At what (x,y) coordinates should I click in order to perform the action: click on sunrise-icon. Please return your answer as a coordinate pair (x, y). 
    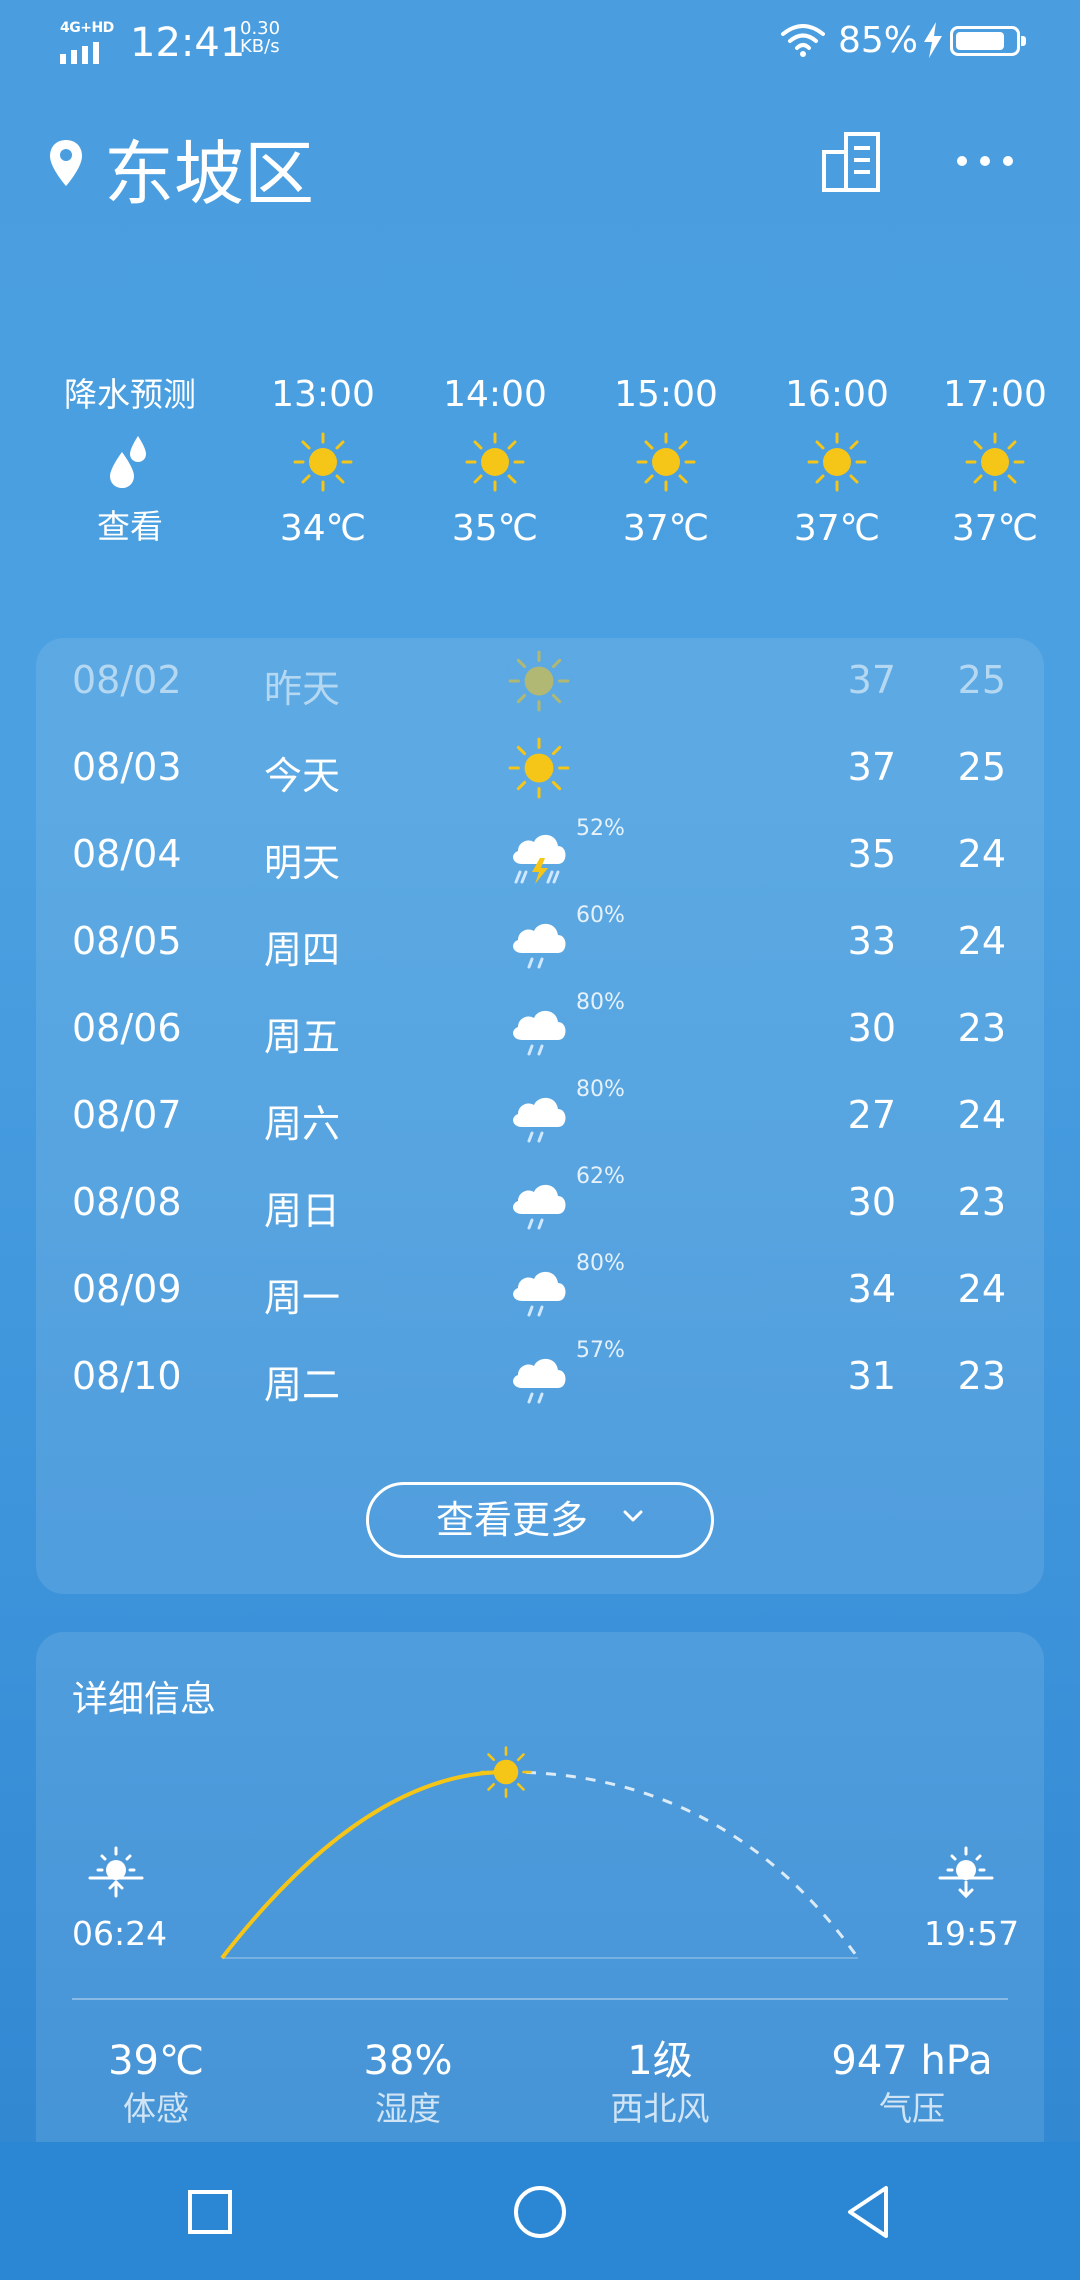
    Looking at the image, I should click on (116, 1872).